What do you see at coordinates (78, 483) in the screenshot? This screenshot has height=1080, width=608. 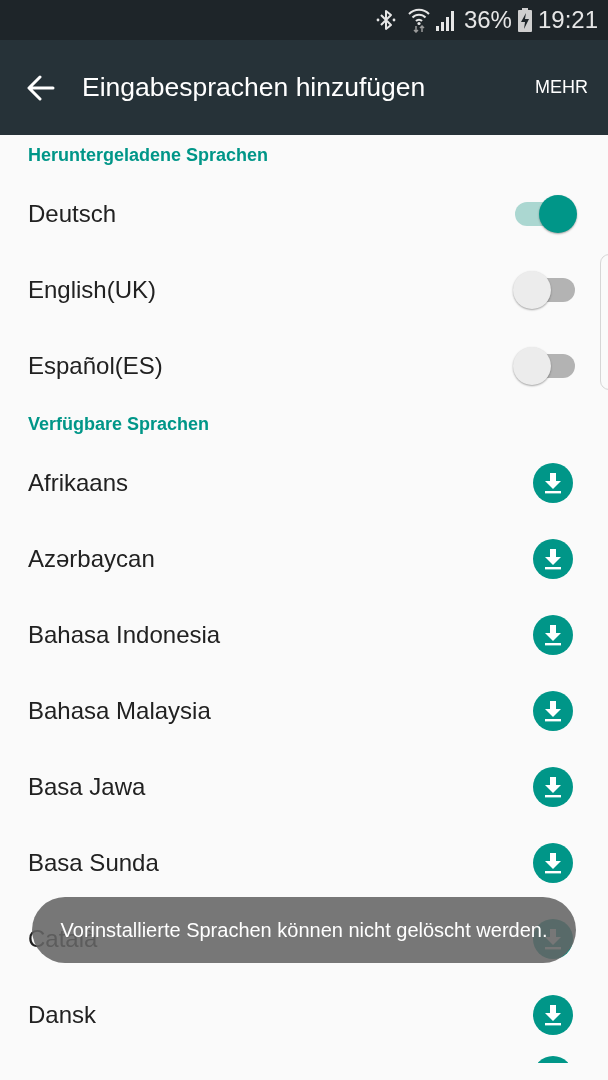 I see `language-name: Afrikaans` at bounding box center [78, 483].